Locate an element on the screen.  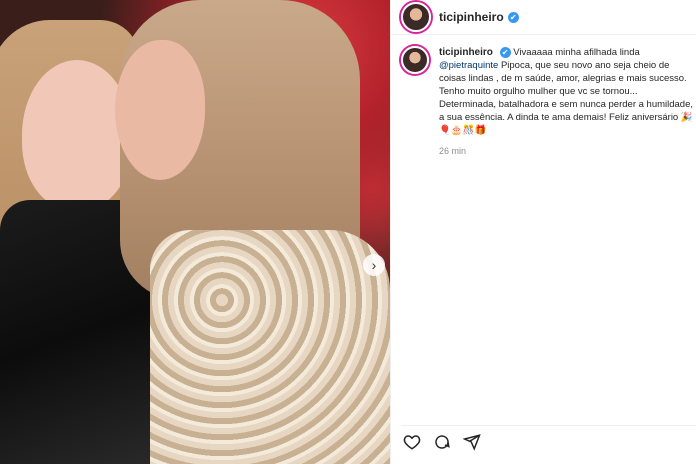
share-icon is located at coordinates (471, 444).